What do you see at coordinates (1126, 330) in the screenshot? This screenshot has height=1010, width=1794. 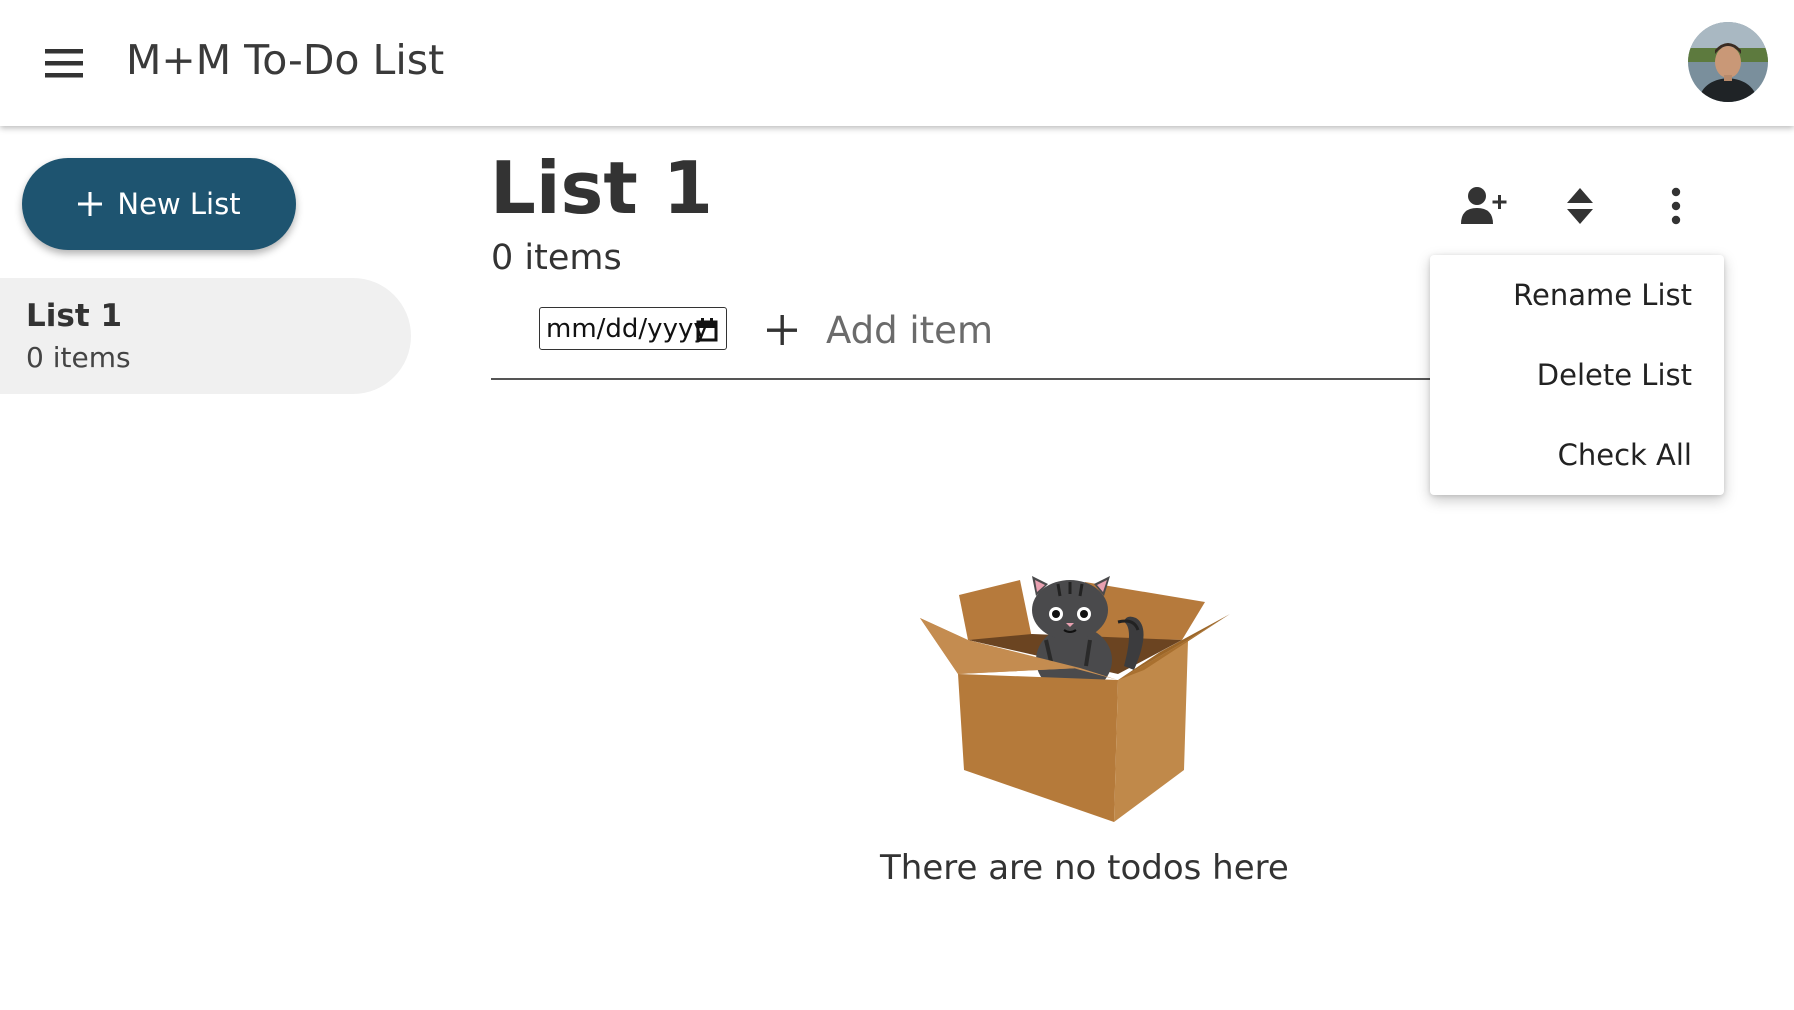 I see `add-item-input` at bounding box center [1126, 330].